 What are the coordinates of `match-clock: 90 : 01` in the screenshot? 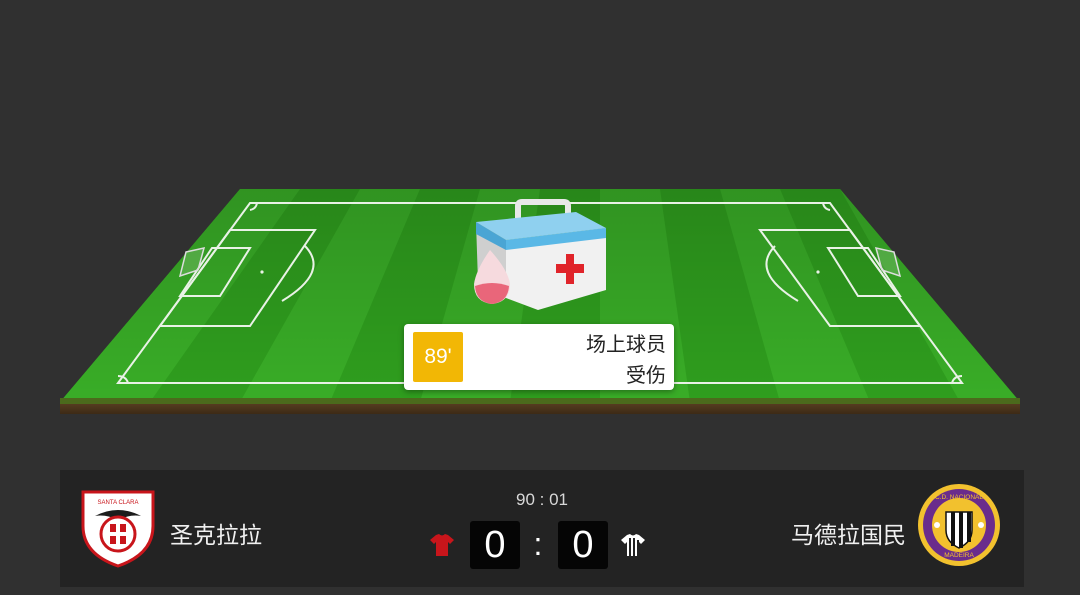 It's located at (542, 499).